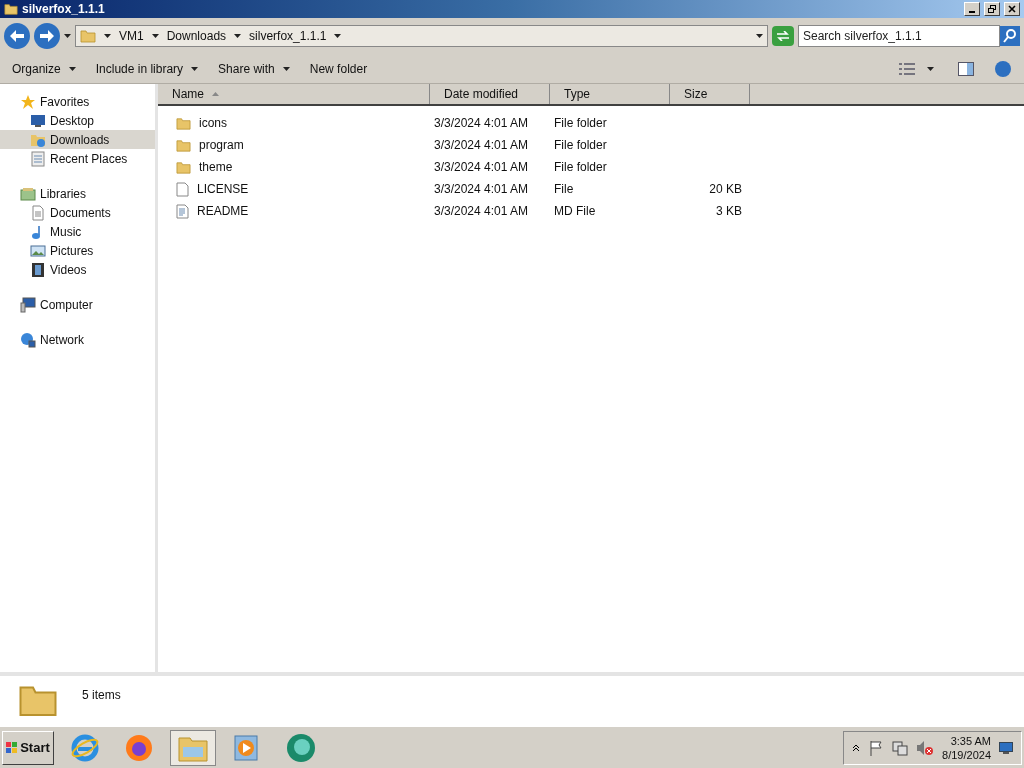 This screenshot has height=768, width=1024. What do you see at coordinates (301, 747) in the screenshot?
I see `chat-bubble-icon` at bounding box center [301, 747].